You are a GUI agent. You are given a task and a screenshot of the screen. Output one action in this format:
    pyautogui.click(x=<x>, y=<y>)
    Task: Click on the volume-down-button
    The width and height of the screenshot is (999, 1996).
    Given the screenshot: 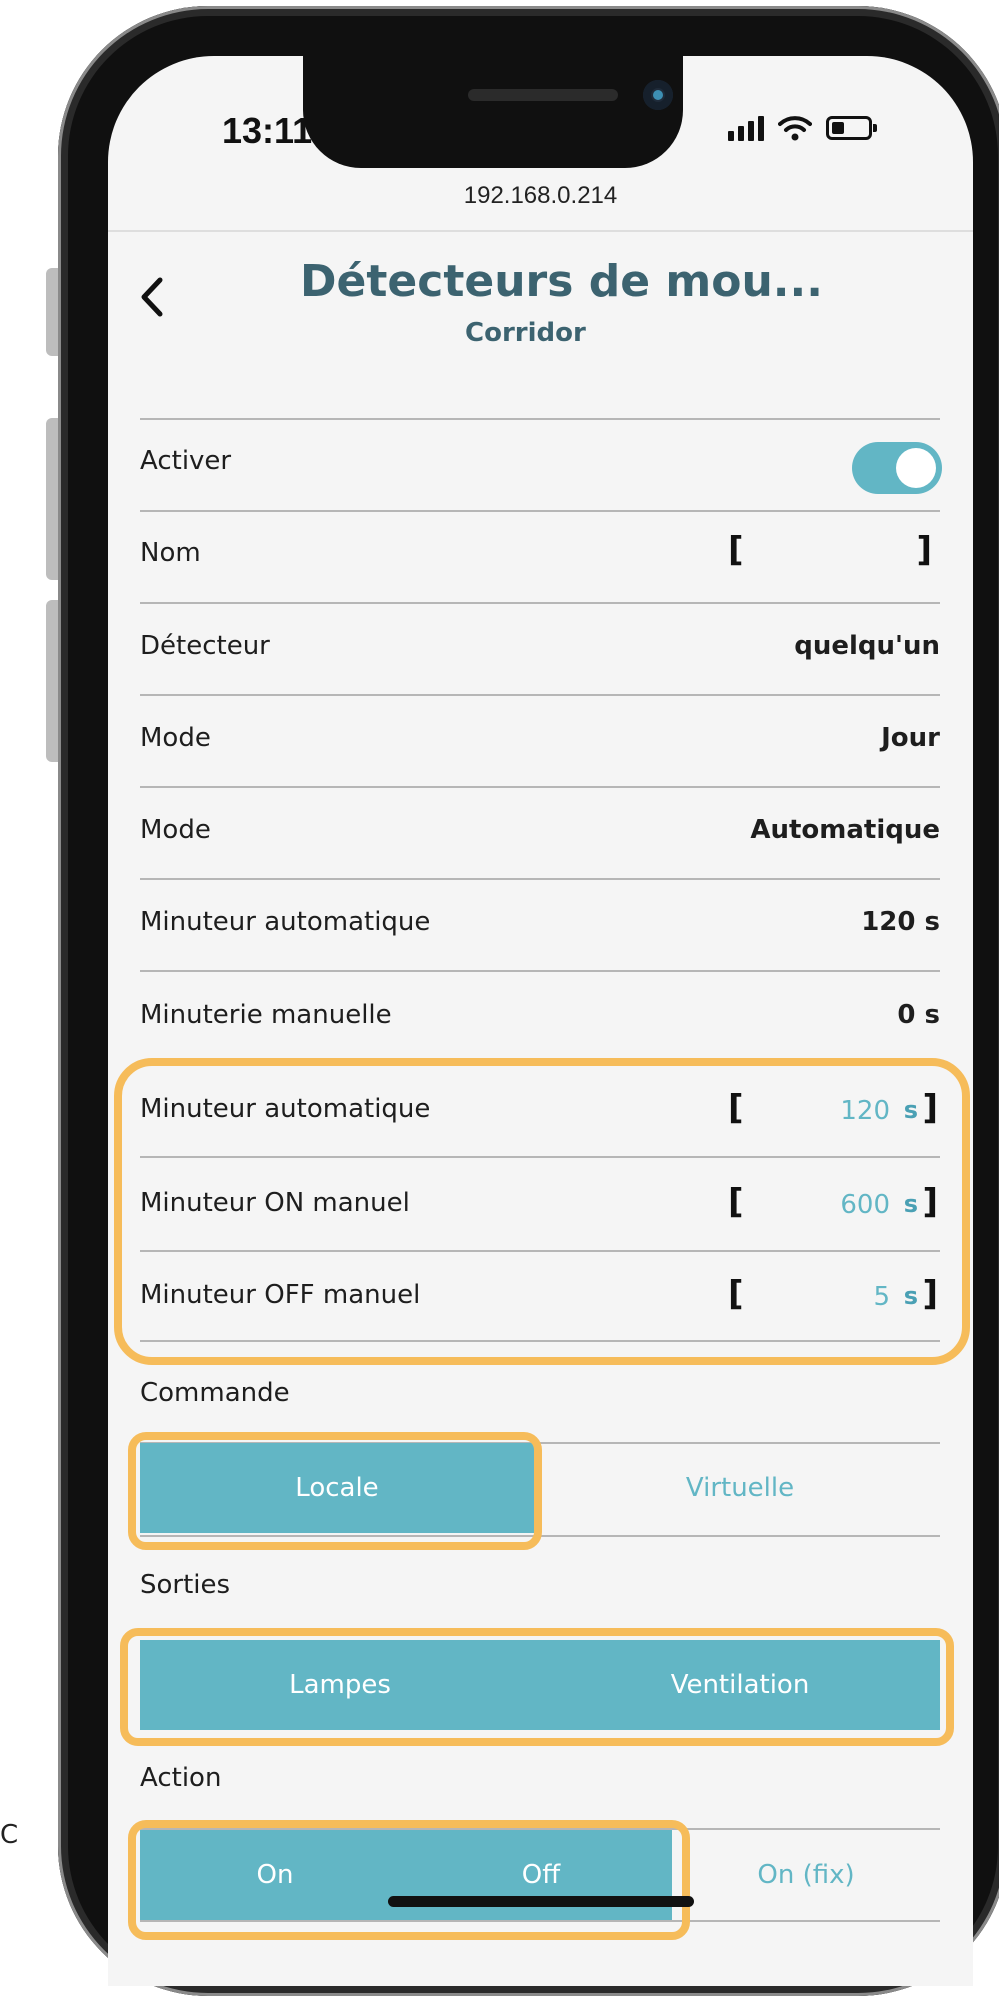 What is the action you would take?
    pyautogui.click(x=52, y=681)
    